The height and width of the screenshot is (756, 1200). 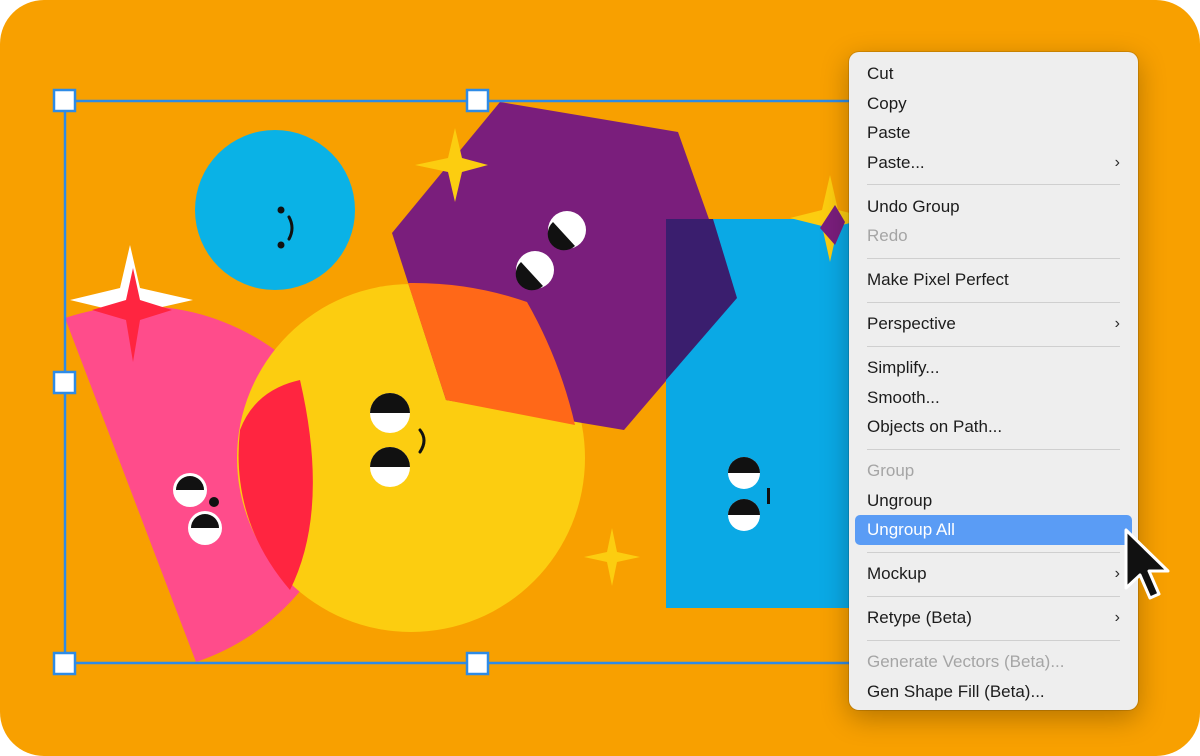 What do you see at coordinates (993, 236) in the screenshot?
I see `menu-item-redo: Redo` at bounding box center [993, 236].